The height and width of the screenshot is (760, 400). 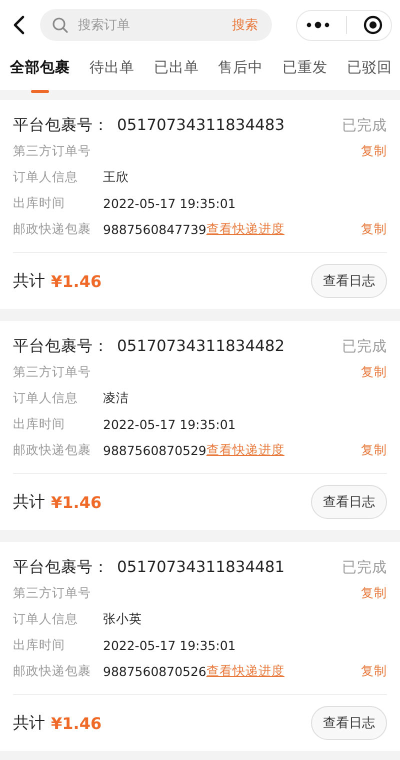 What do you see at coordinates (60, 25) in the screenshot?
I see `search-icon` at bounding box center [60, 25].